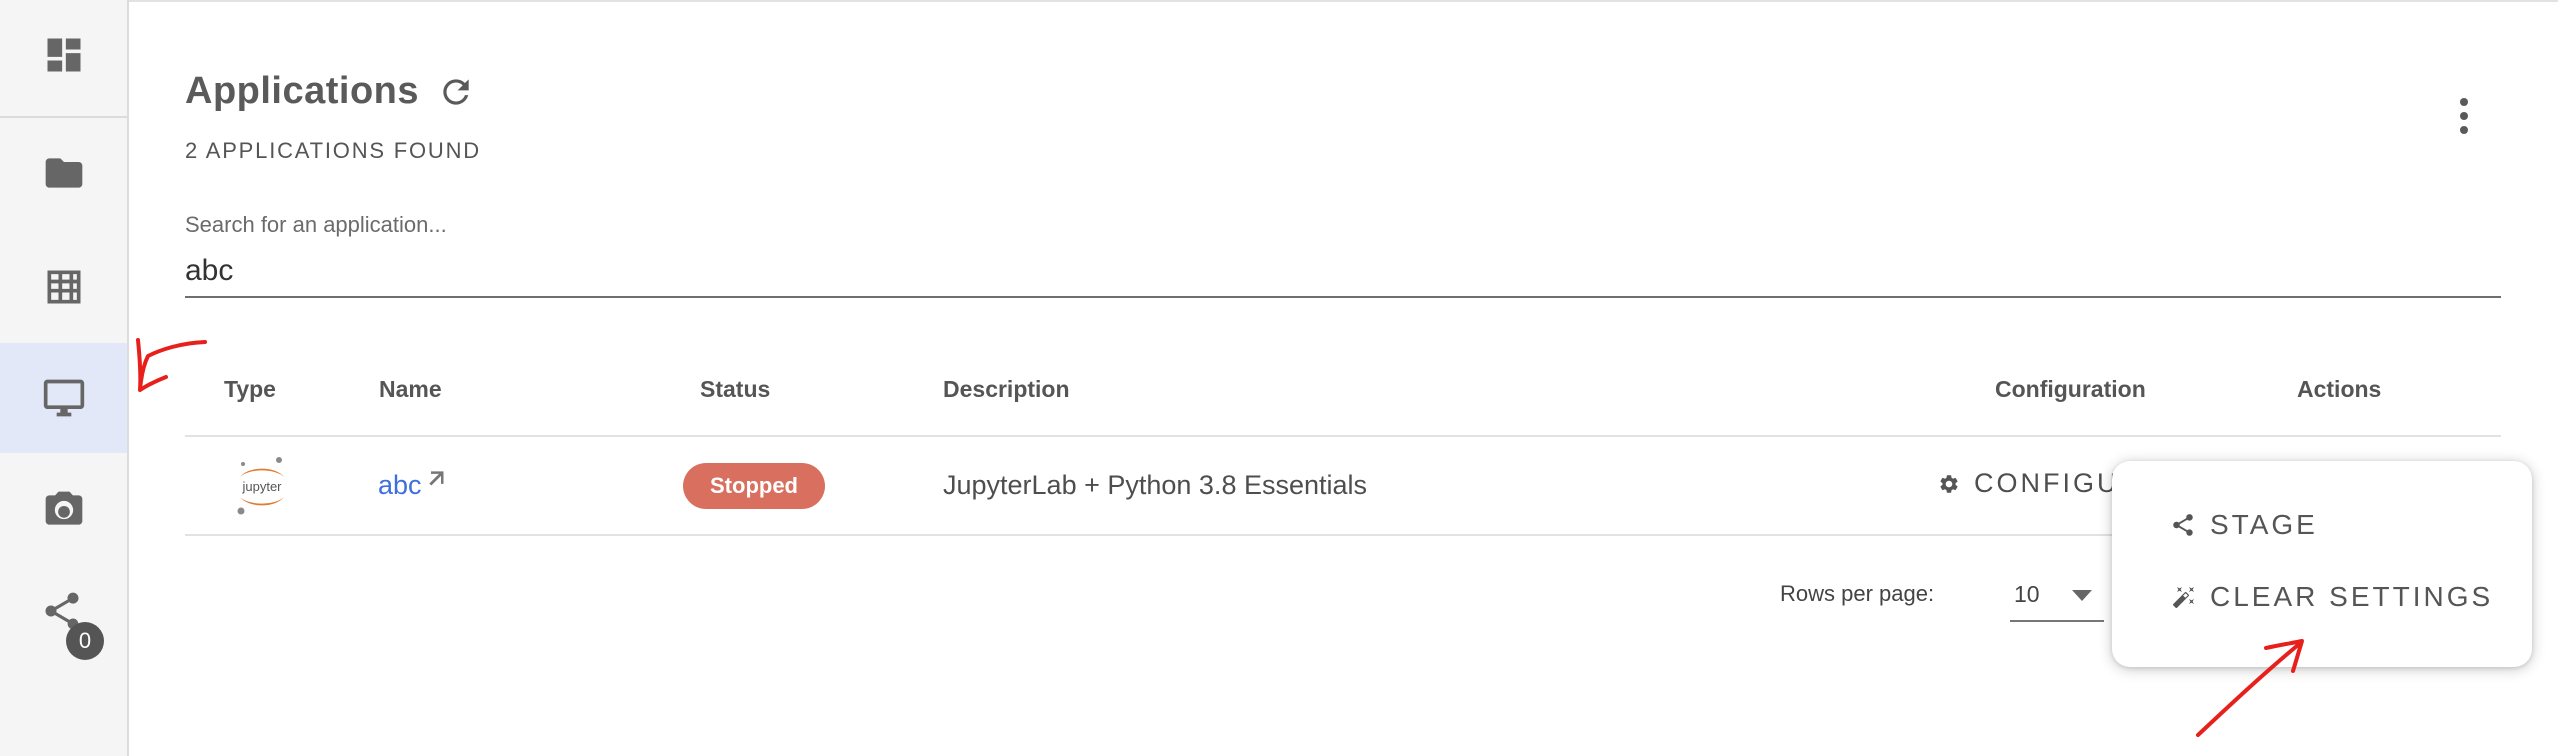  What do you see at coordinates (2264, 524) in the screenshot?
I see `menu-item-stage-label: STAGE` at bounding box center [2264, 524].